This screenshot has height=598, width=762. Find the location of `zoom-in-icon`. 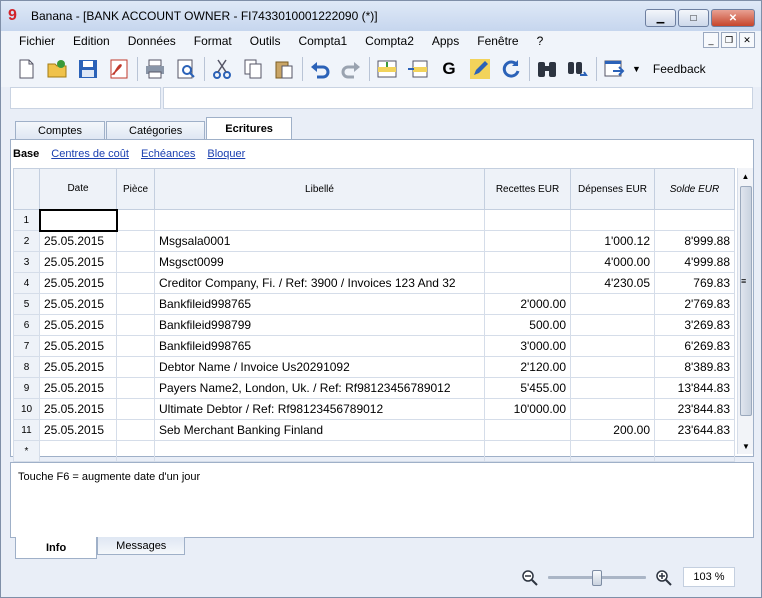

zoom-in-icon is located at coordinates (664, 578).